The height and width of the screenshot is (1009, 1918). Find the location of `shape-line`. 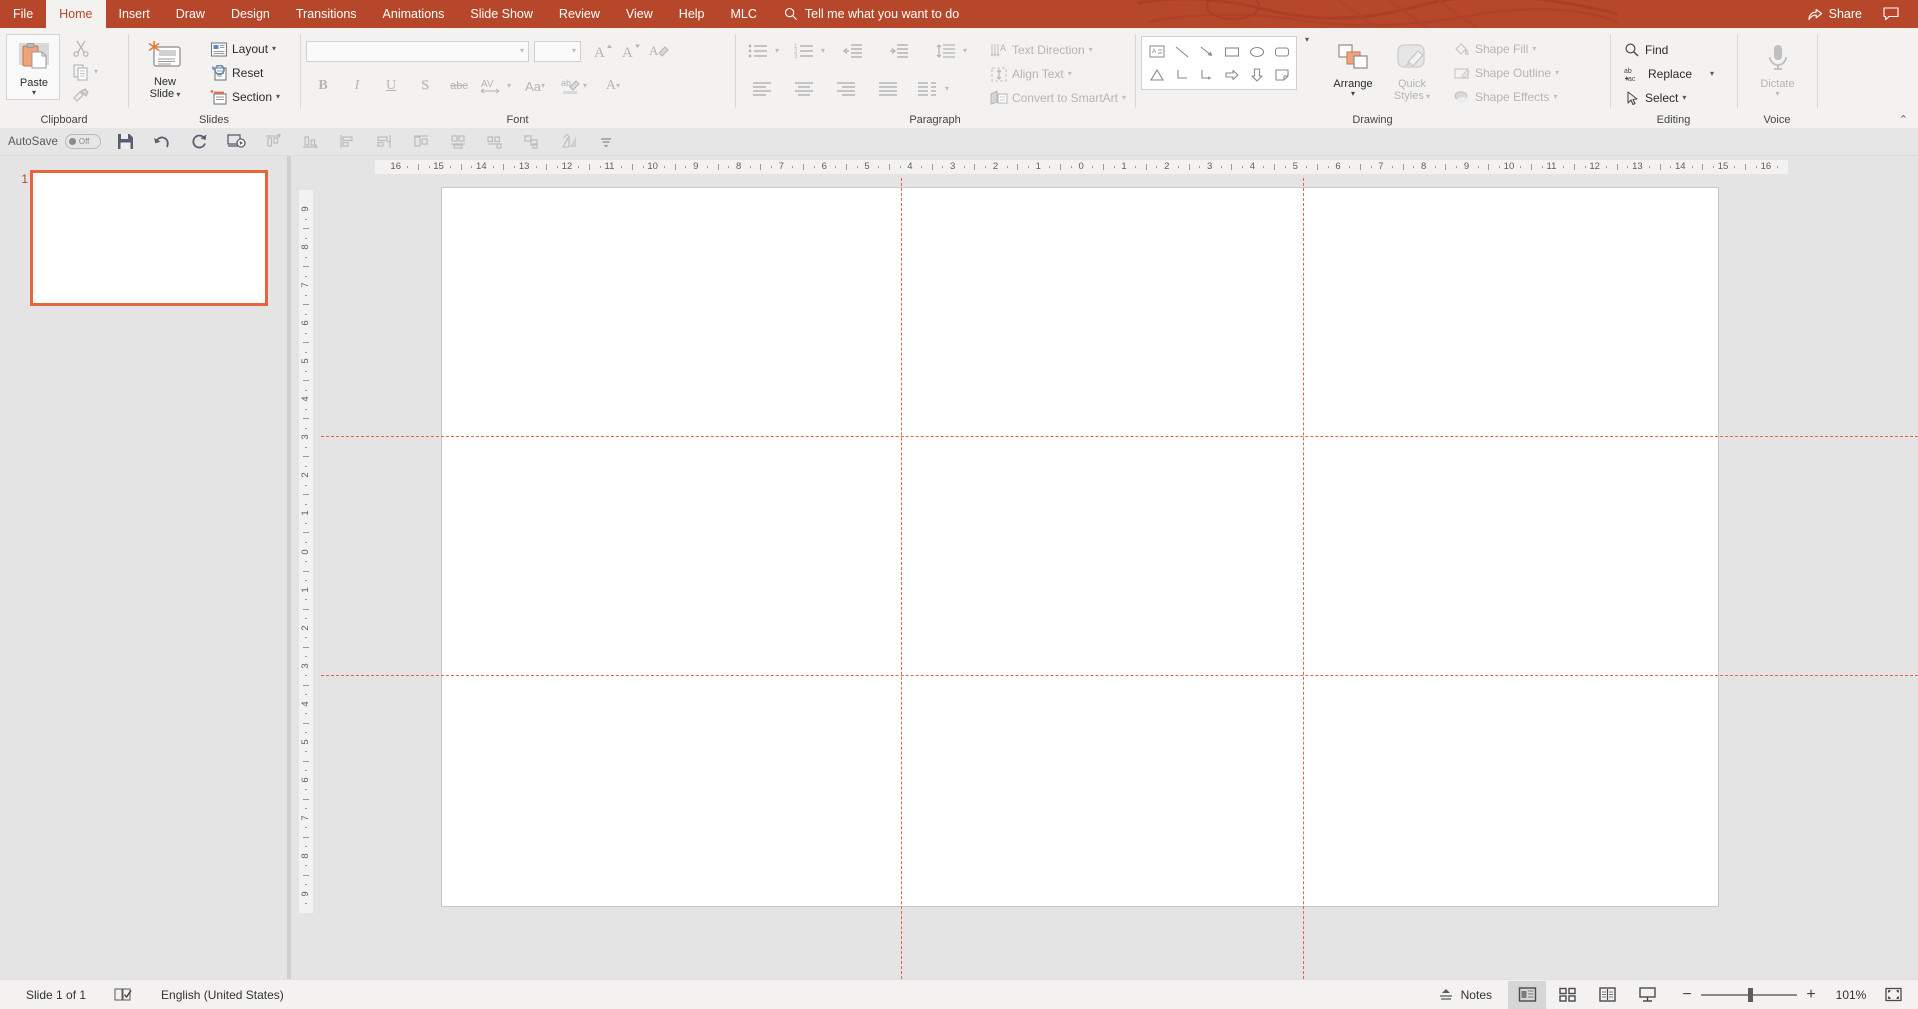

shape-line is located at coordinates (1181, 51).